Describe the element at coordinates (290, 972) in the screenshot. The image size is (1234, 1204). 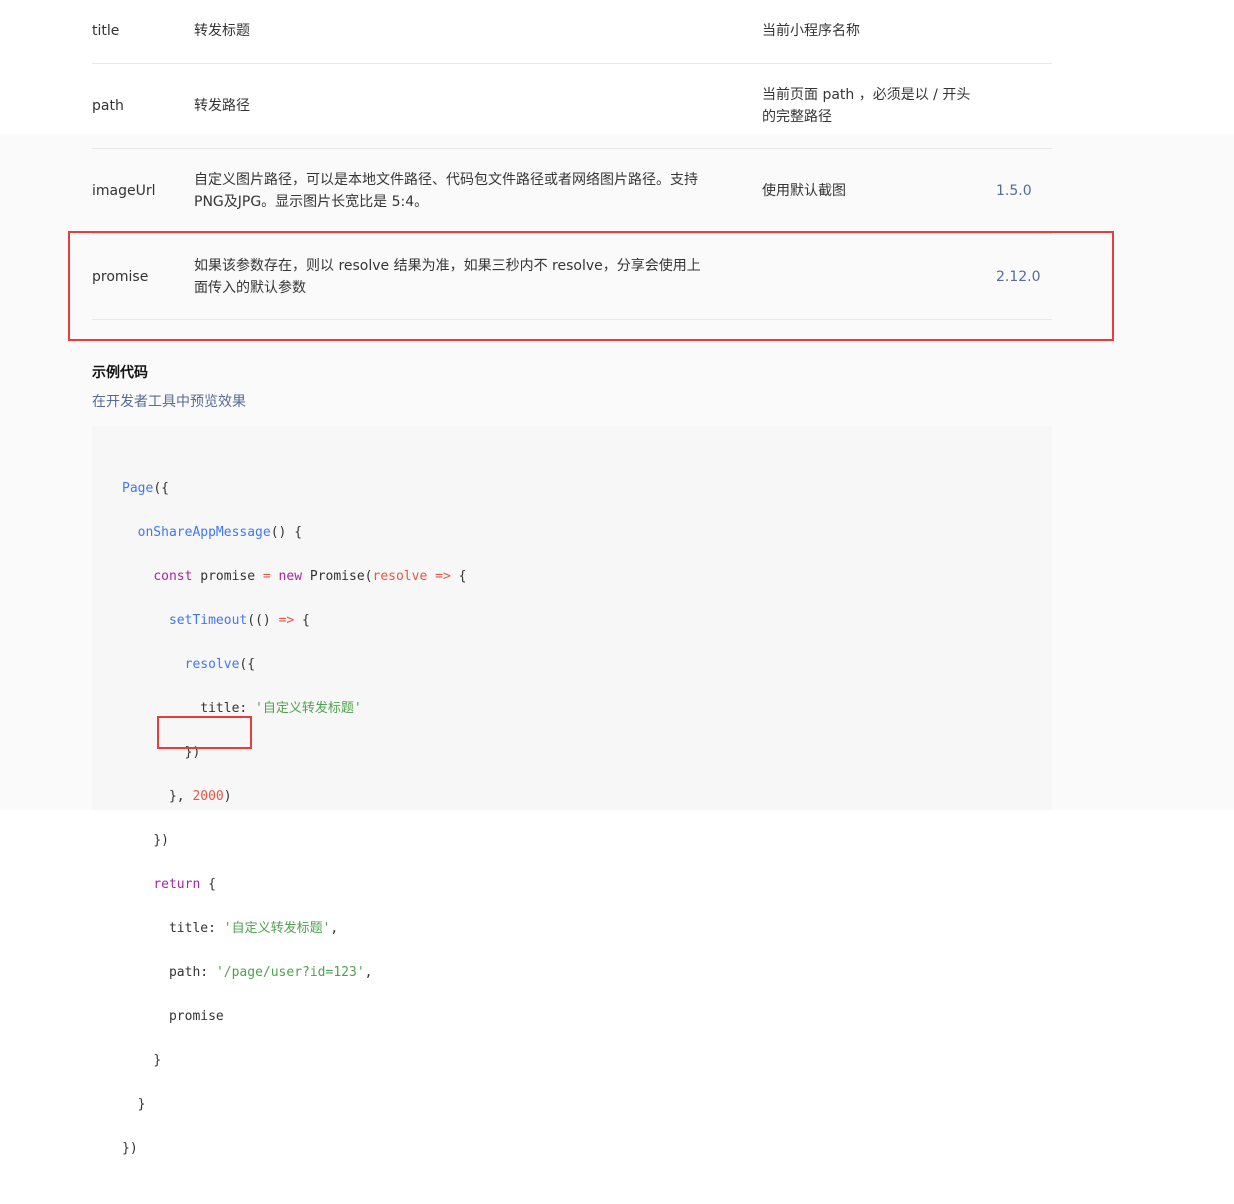
I see `code-token: '/page/user?id=123'` at that location.